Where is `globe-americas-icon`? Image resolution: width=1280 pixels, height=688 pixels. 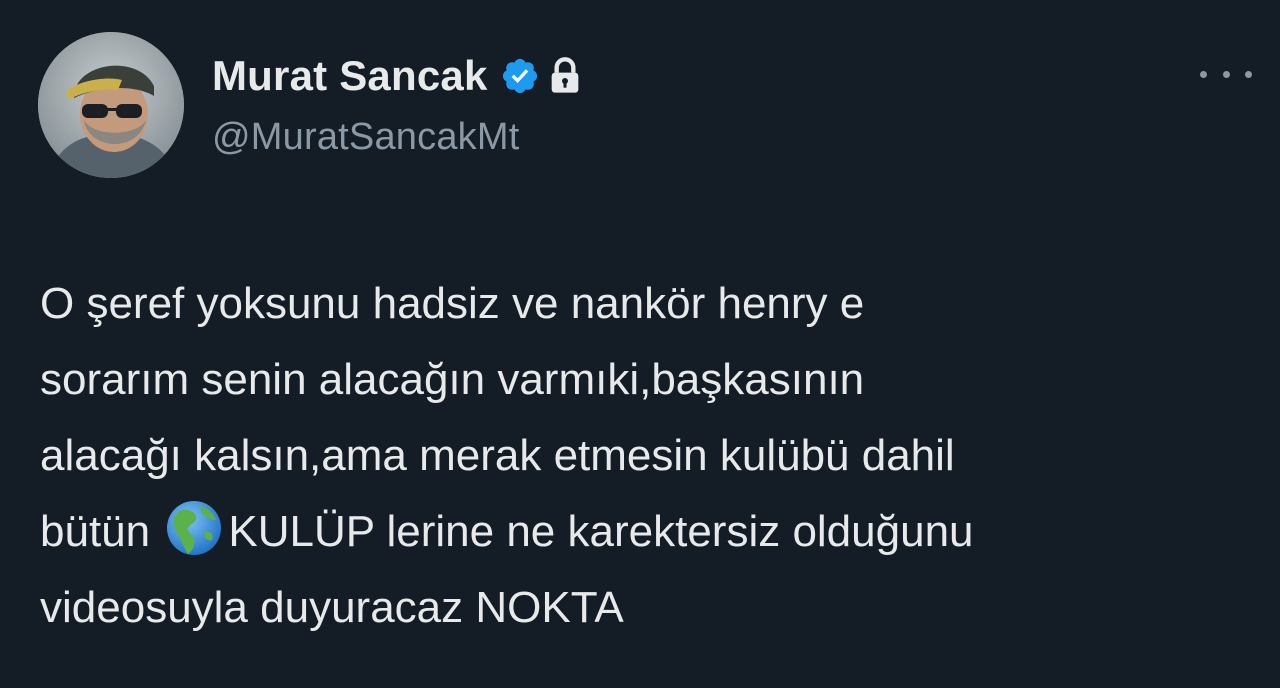
globe-americas-icon is located at coordinates (194, 528).